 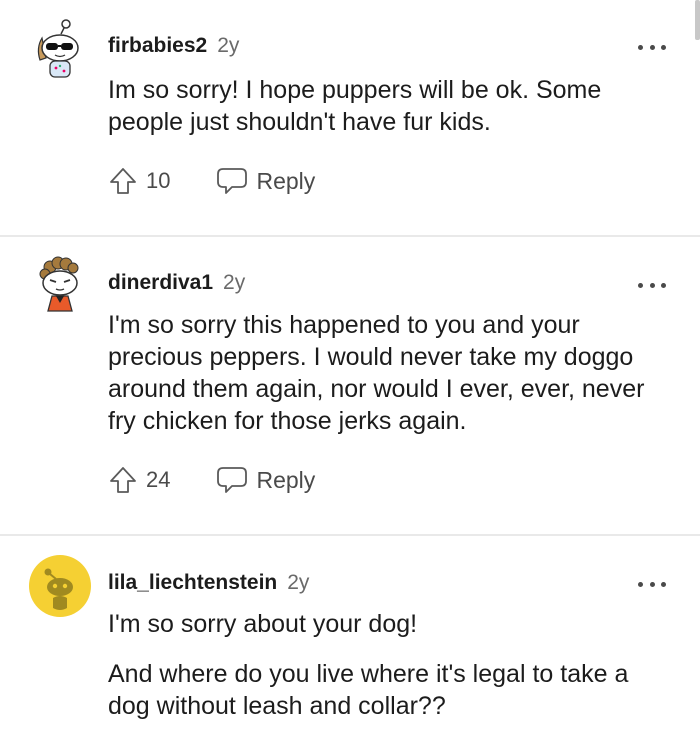 What do you see at coordinates (192, 583) in the screenshot?
I see `username: lila_liechtenstein` at bounding box center [192, 583].